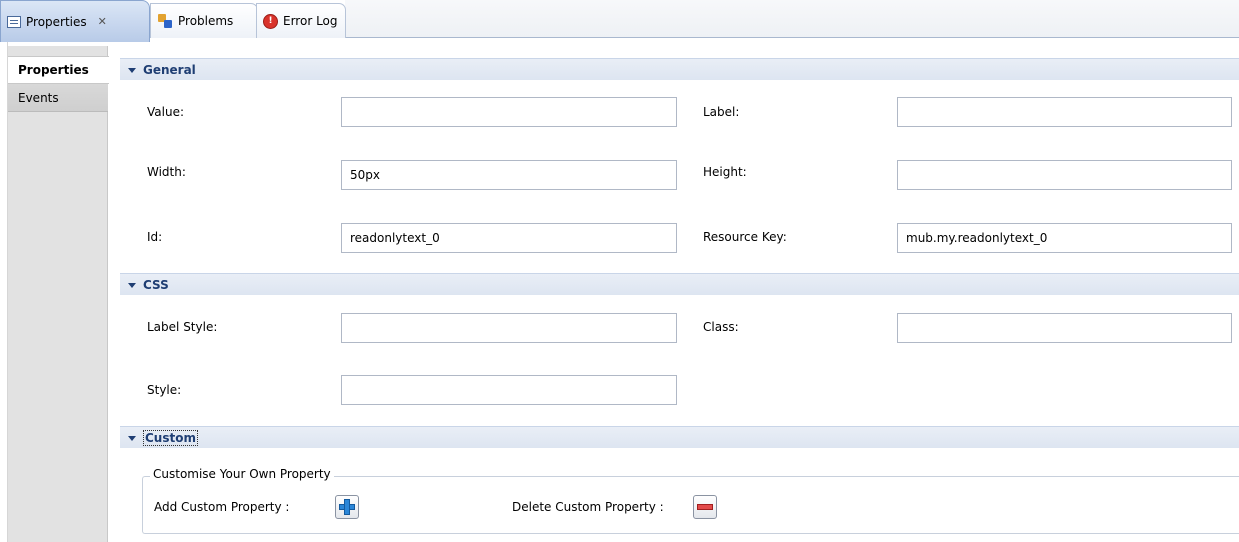  Describe the element at coordinates (222, 507) in the screenshot. I see `add-custom-property-label: Add Custom Property :` at that location.